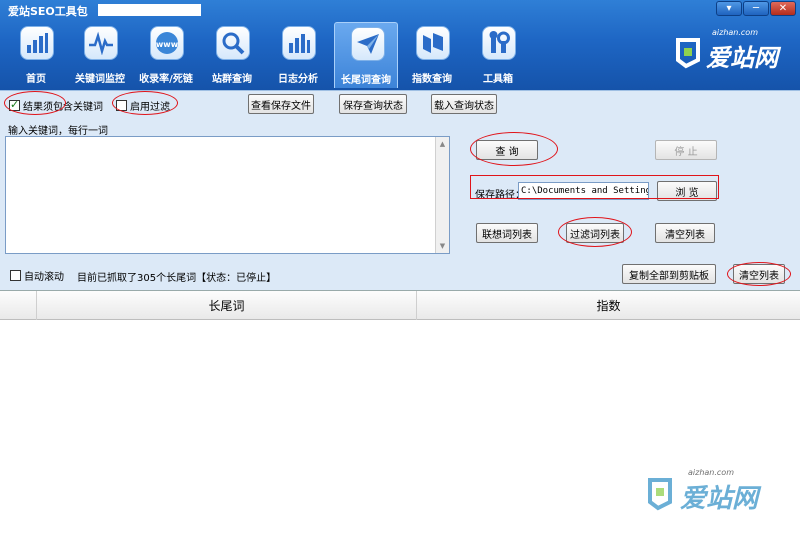 The width and height of the screenshot is (800, 533). I want to click on nav-item-long-tail: 长尾词查询, so click(366, 55).